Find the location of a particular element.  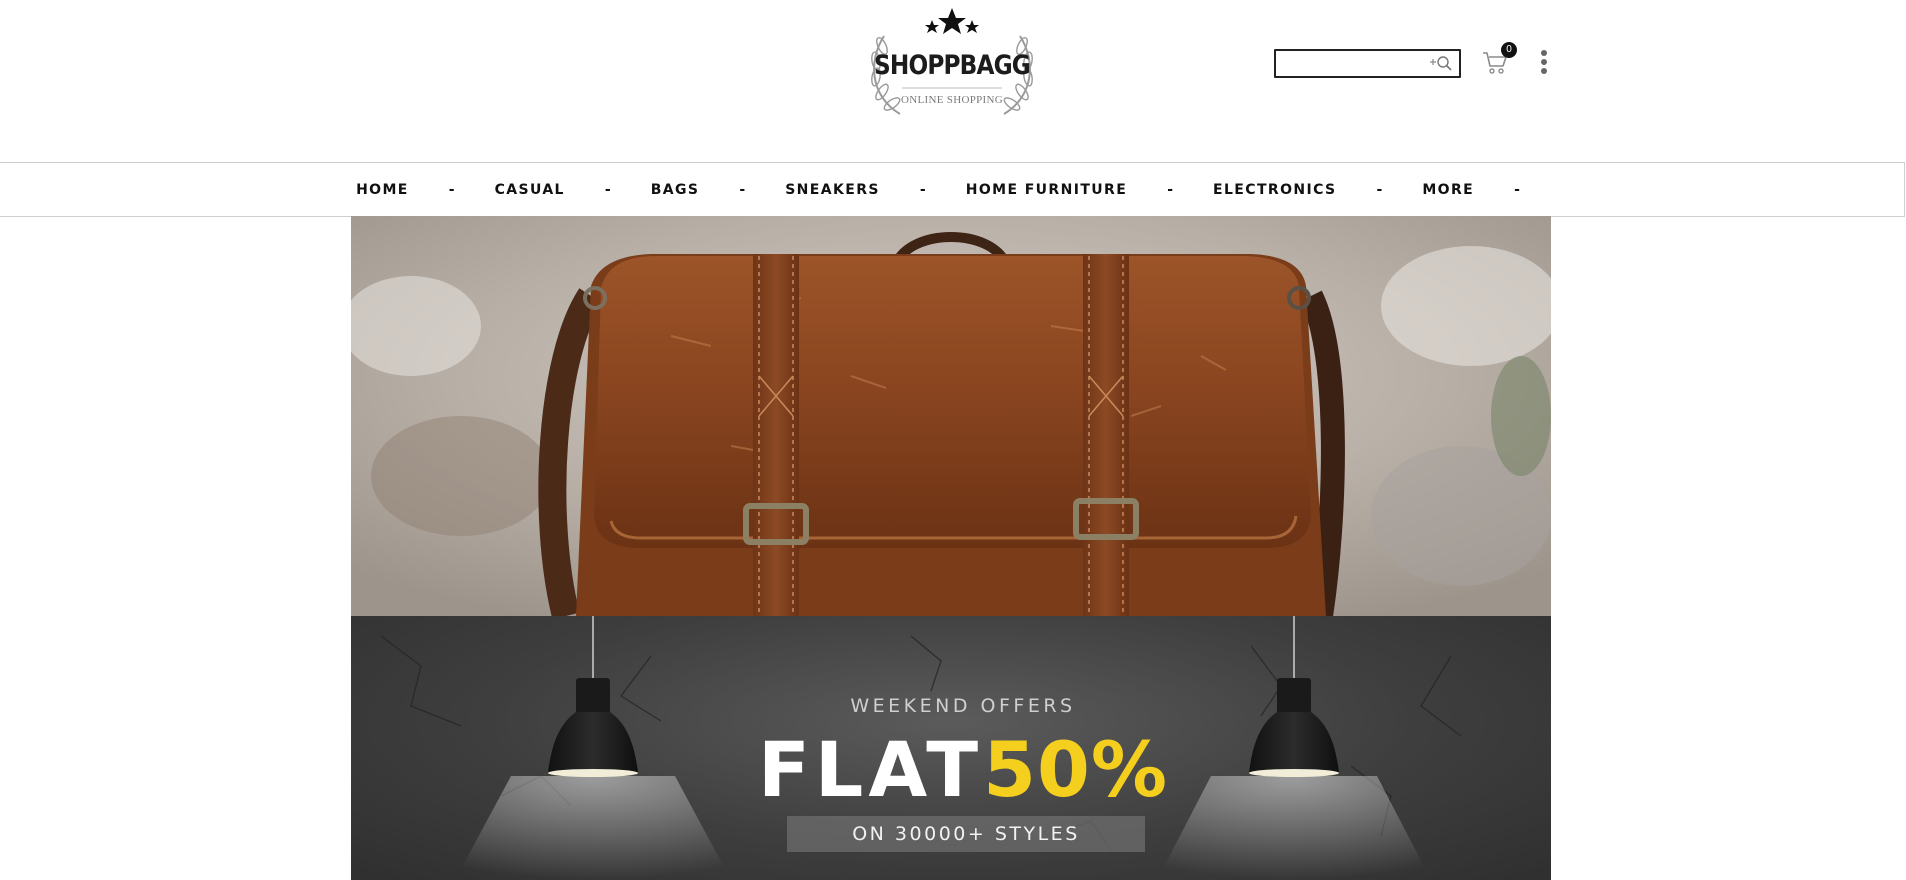

search-icon is located at coordinates (1441, 64).